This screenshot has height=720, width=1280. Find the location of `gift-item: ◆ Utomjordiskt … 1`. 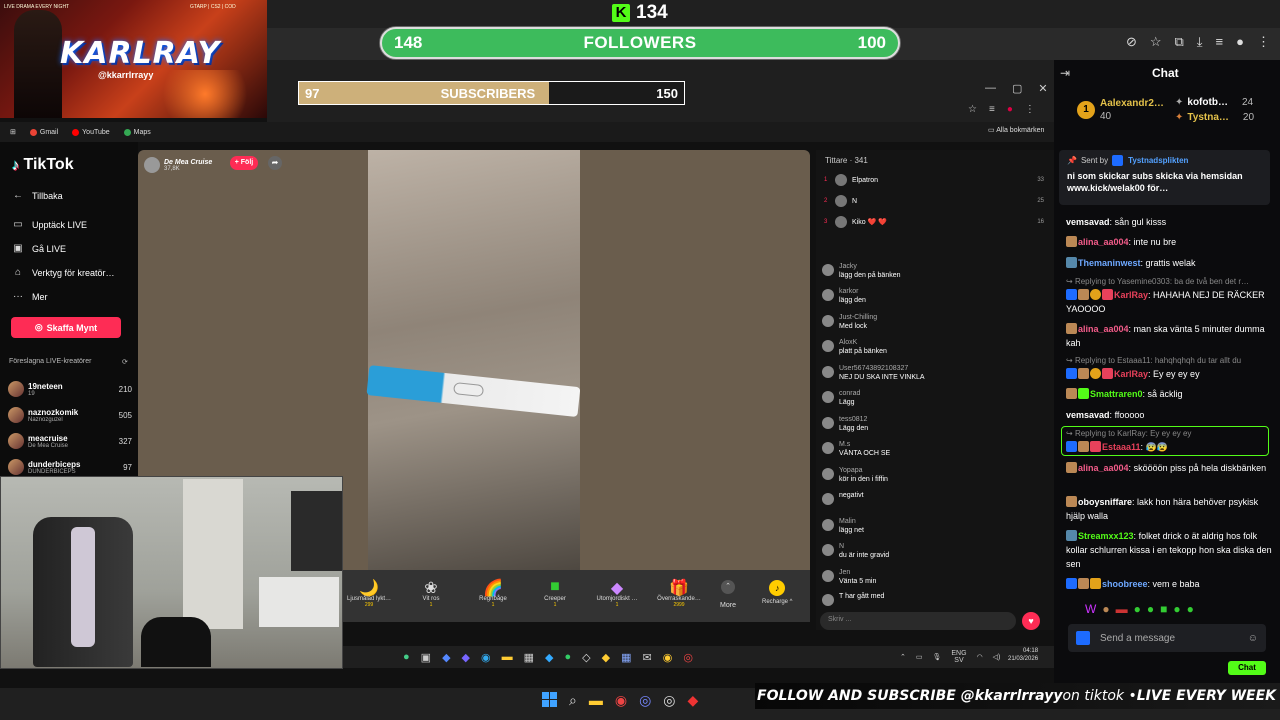

gift-item: ◆ Utomjordiskt … 1 is located at coordinates (617, 589).